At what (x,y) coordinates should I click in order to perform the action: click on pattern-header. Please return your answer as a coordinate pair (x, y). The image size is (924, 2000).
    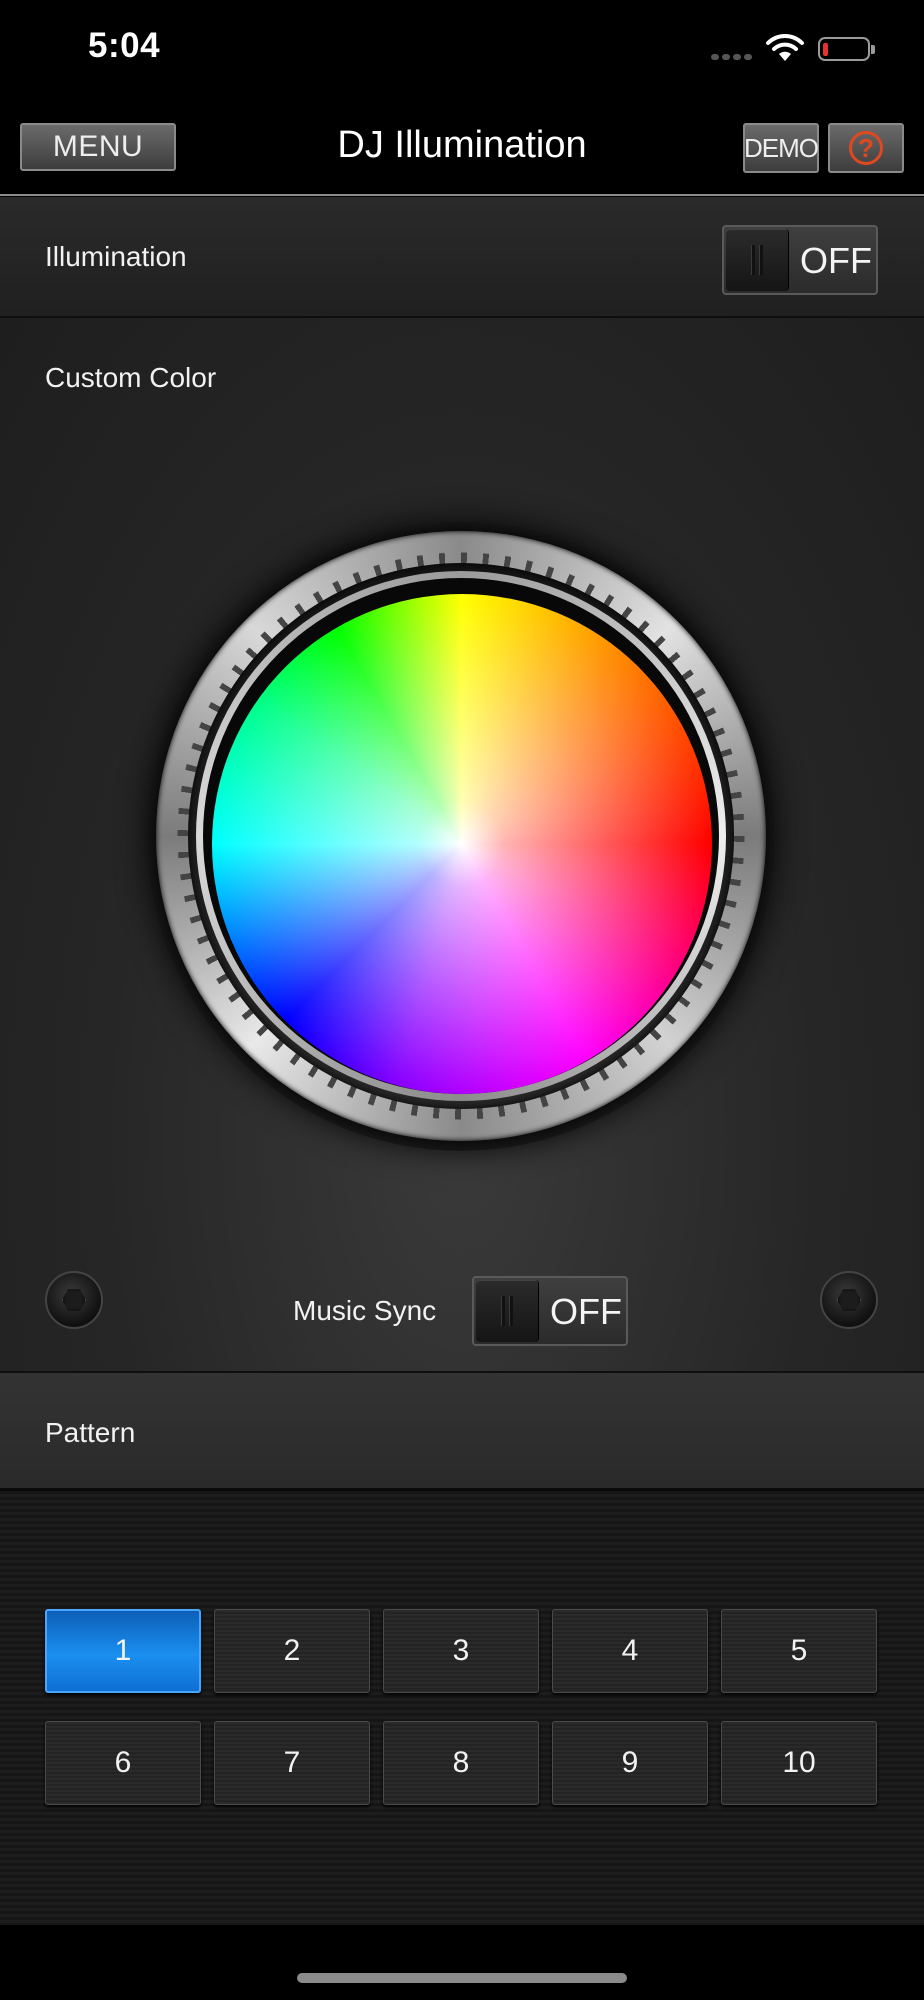
    Looking at the image, I should click on (462, 1432).